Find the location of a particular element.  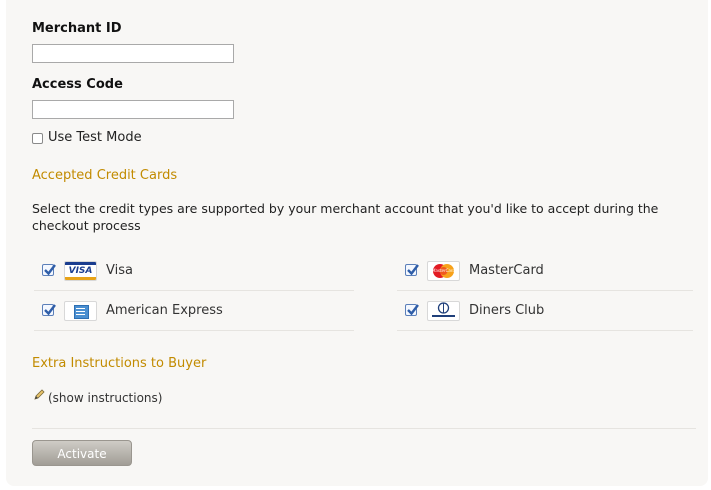

card-option-visa: VISA Visa is located at coordinates (194, 271).